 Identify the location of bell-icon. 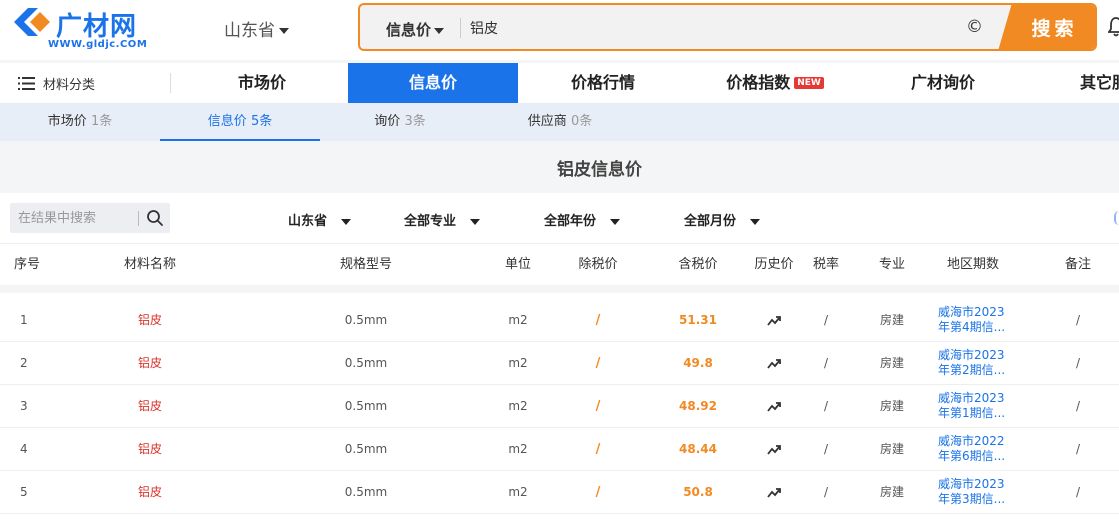
(1113, 27).